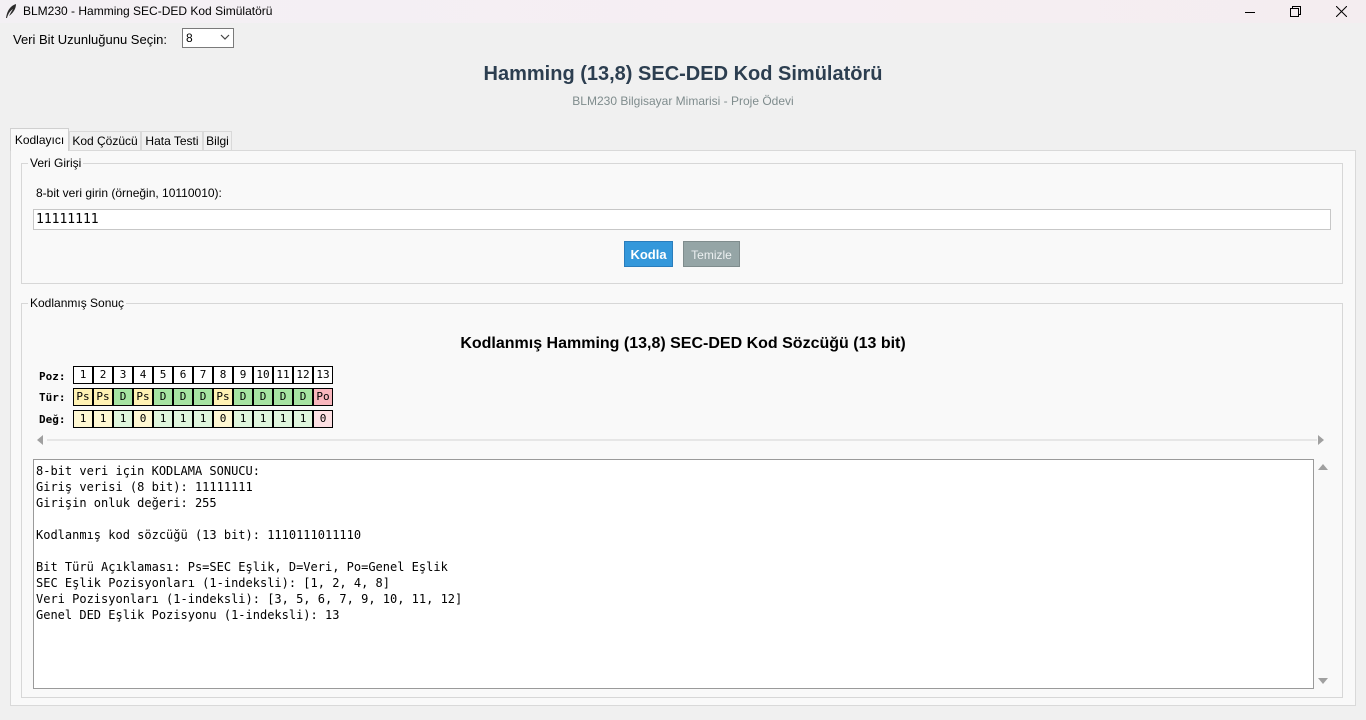  Describe the element at coordinates (103, 375) in the screenshot. I see `position-cell: 2` at that location.